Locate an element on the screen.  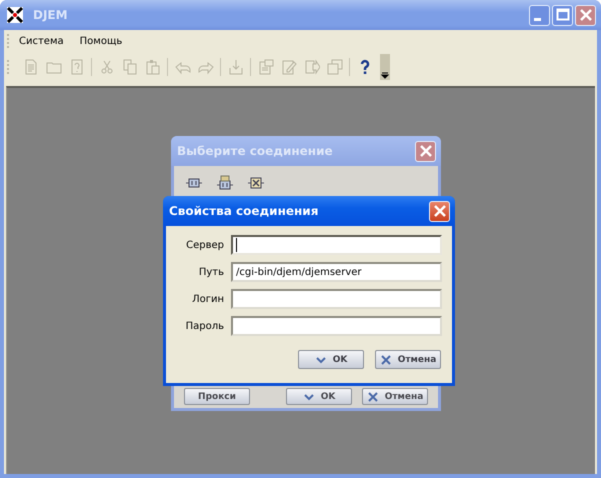
dialog-title: Выберите соединение is located at coordinates (255, 151).